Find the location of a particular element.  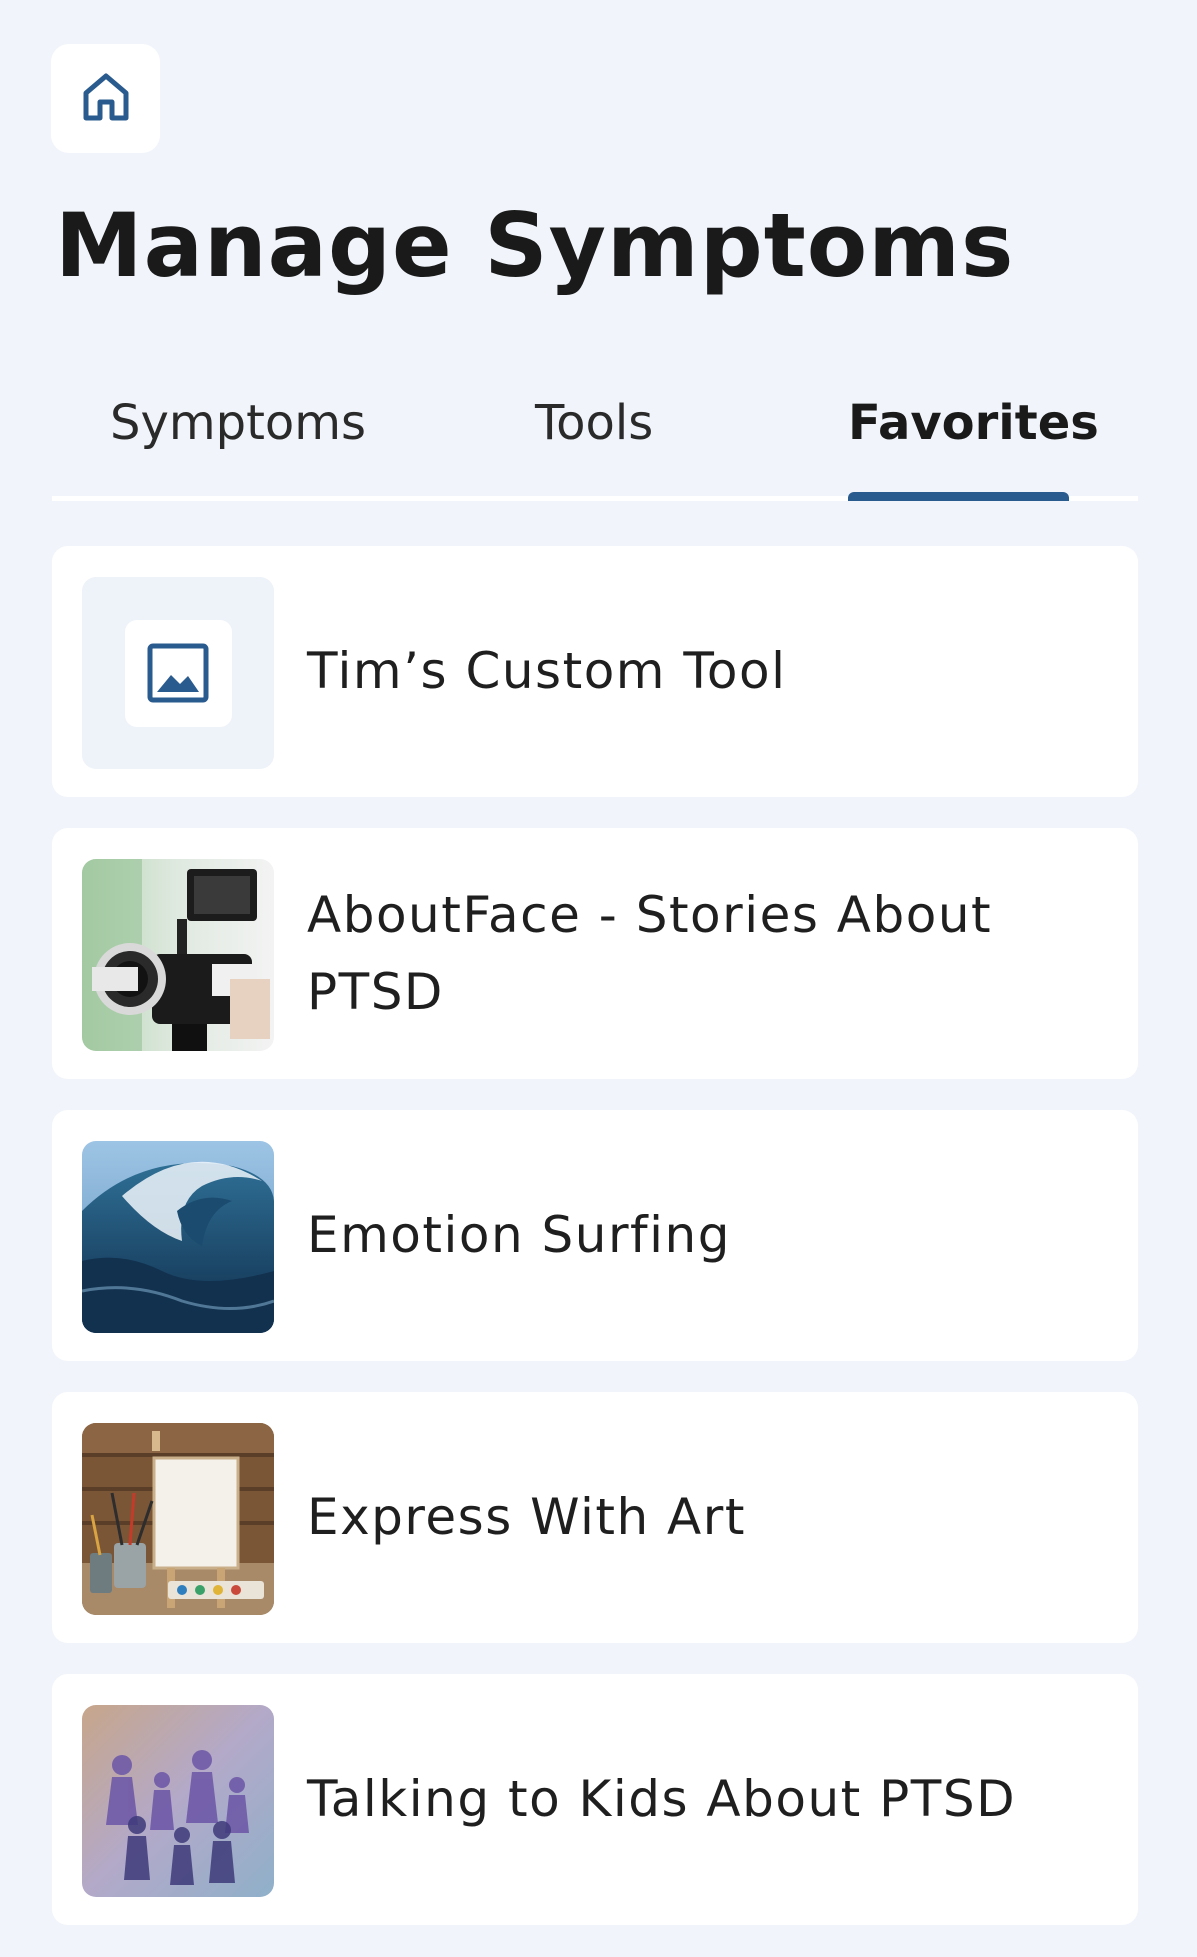

list-item-tims-custom-tool: Tim’s Custom Tool is located at coordinates (595, 671).